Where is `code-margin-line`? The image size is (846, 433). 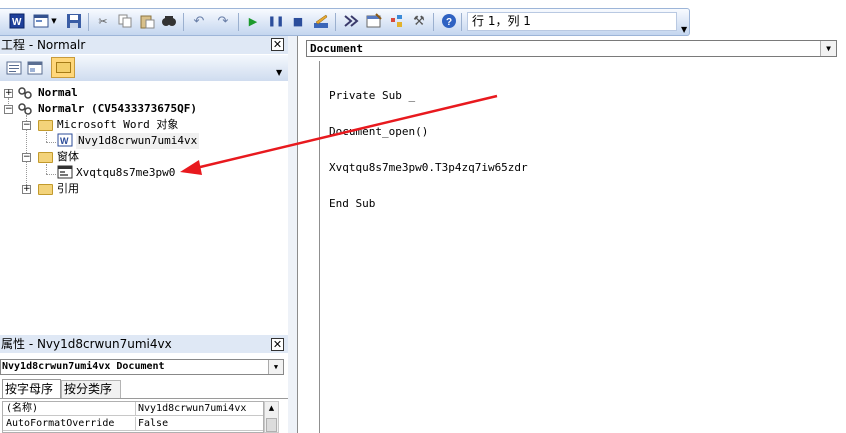 code-margin-line is located at coordinates (319, 247).